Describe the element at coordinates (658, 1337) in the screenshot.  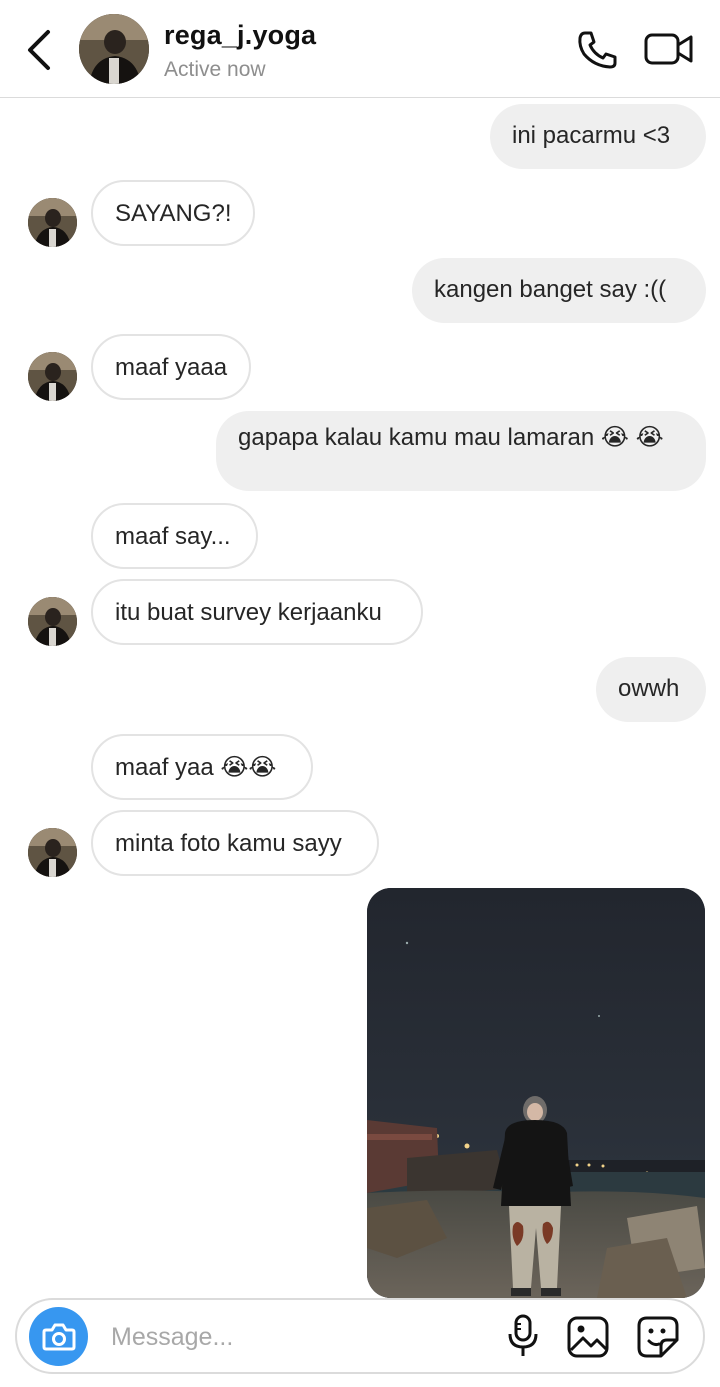
I see `sticker-icon` at that location.